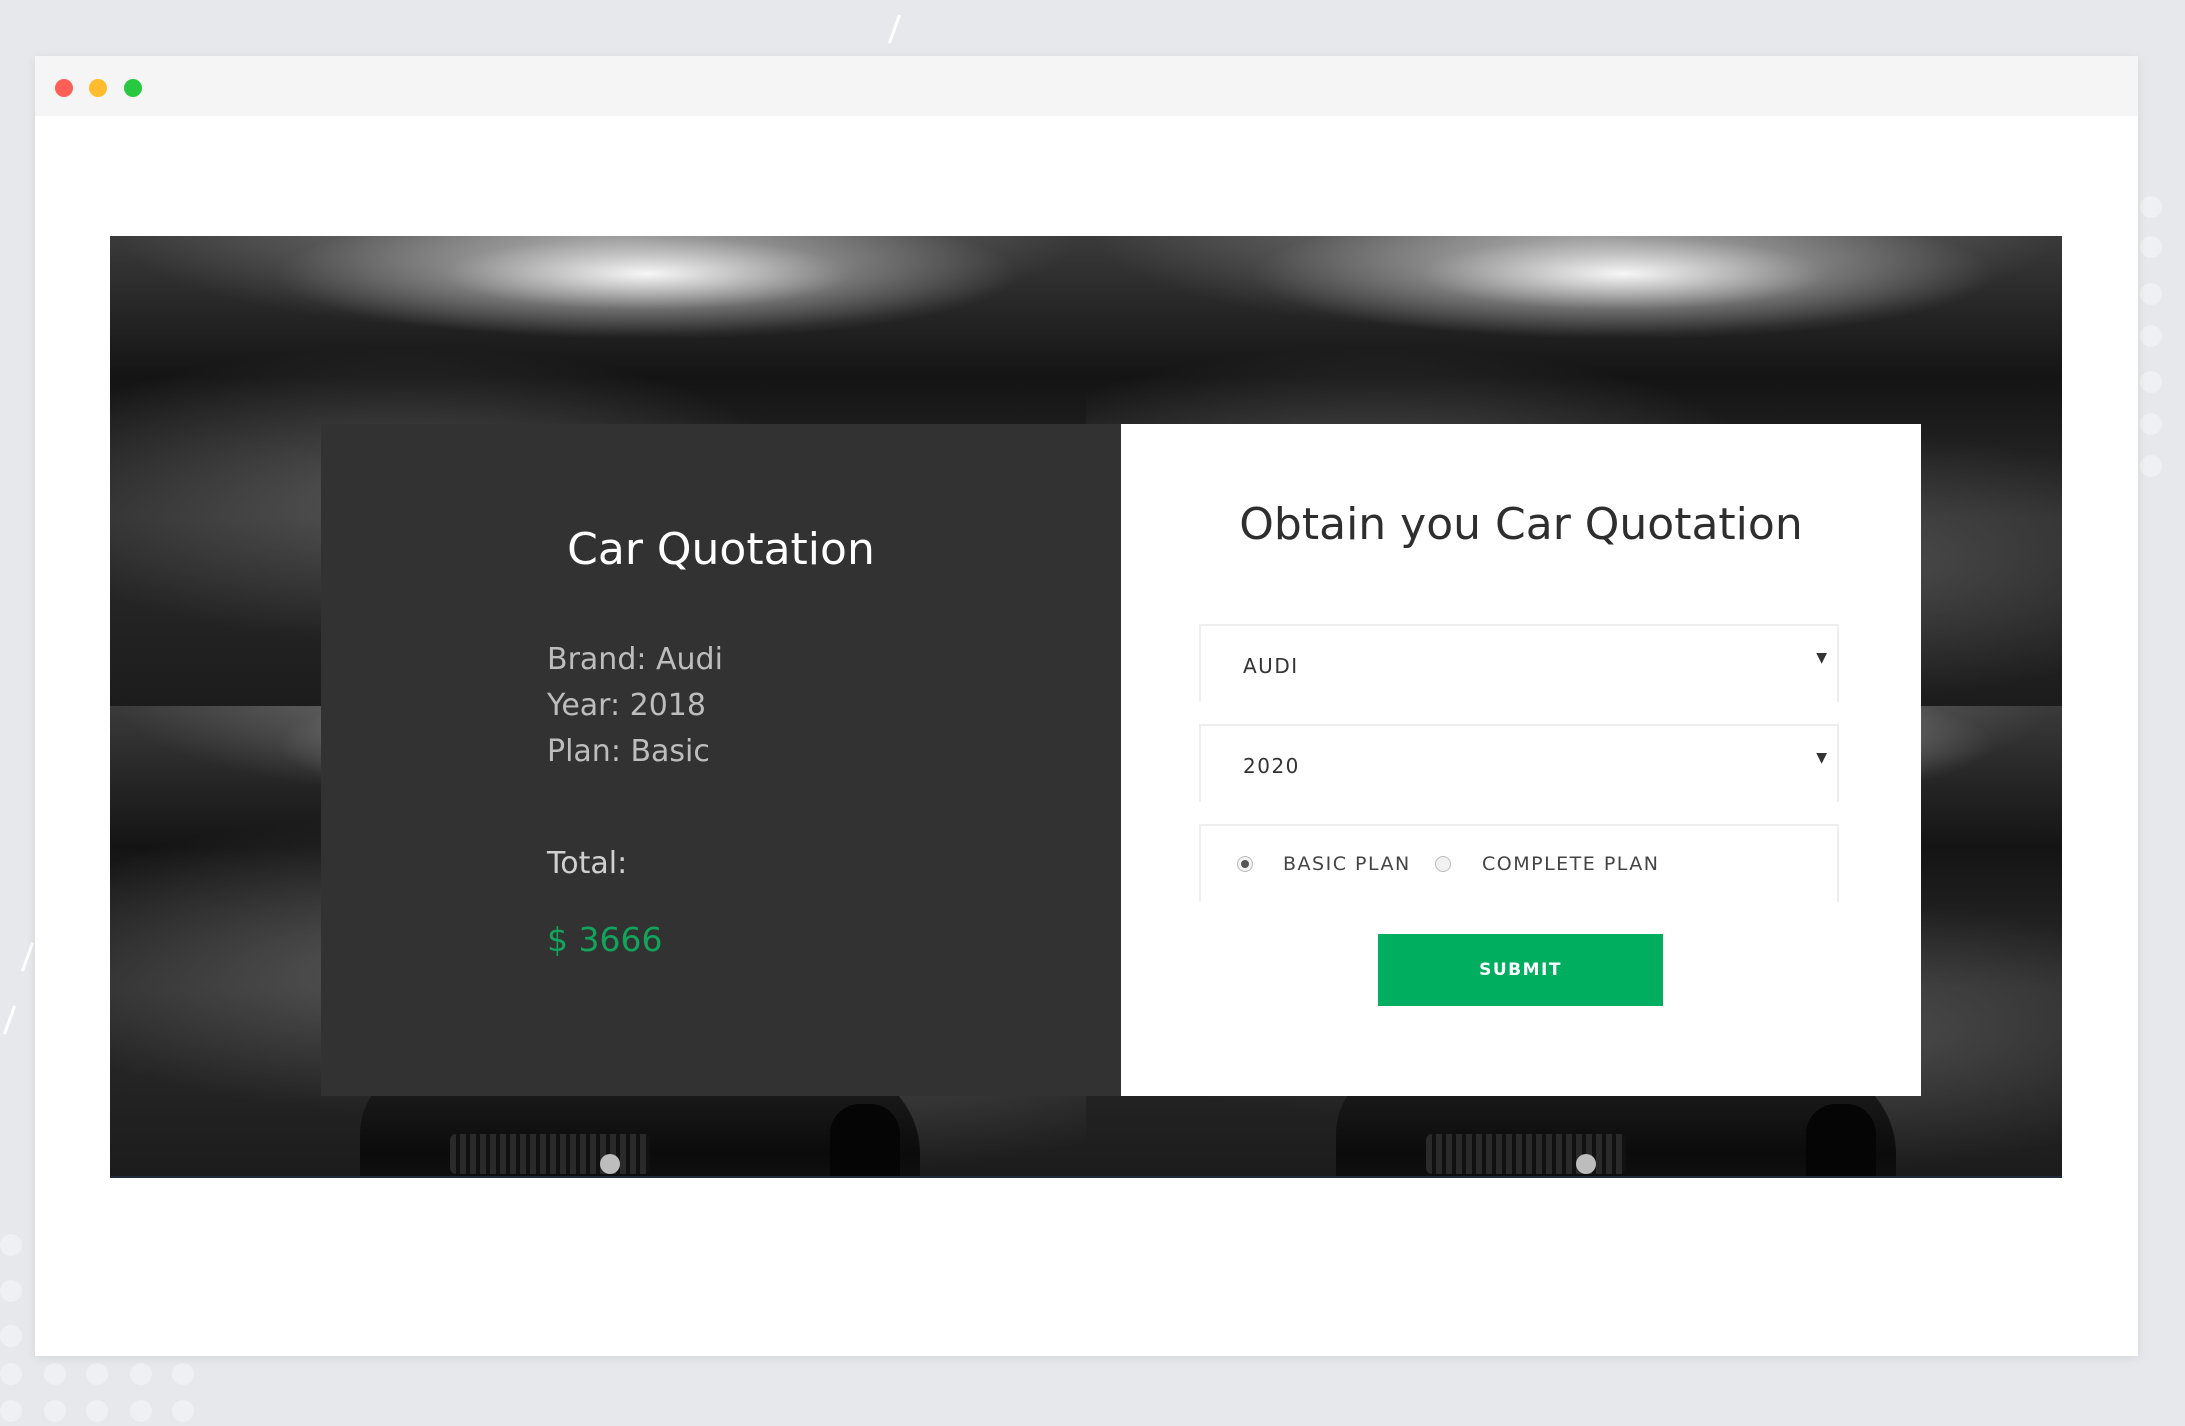 The width and height of the screenshot is (2185, 1426). Describe the element at coordinates (64, 88) in the screenshot. I see `close-window-icon` at that location.